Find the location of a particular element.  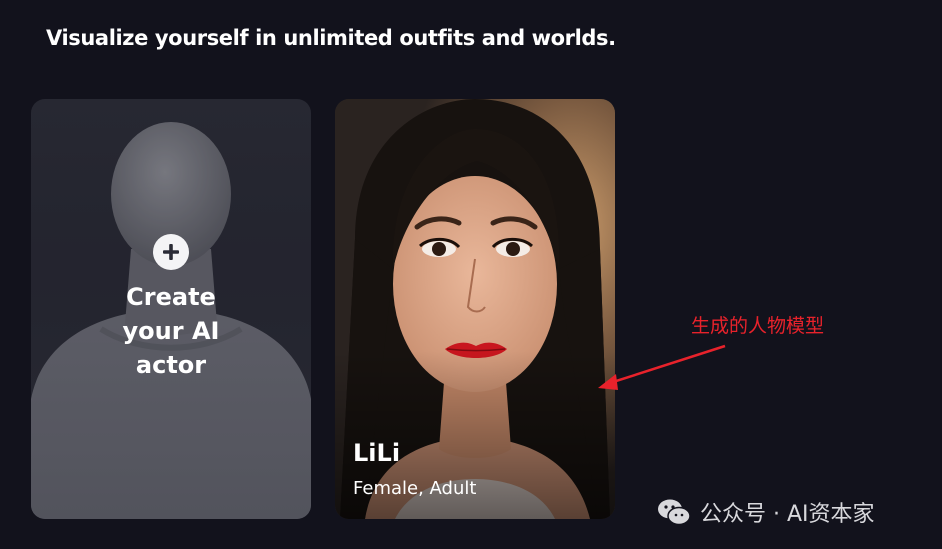

wechat-icon is located at coordinates (674, 512).